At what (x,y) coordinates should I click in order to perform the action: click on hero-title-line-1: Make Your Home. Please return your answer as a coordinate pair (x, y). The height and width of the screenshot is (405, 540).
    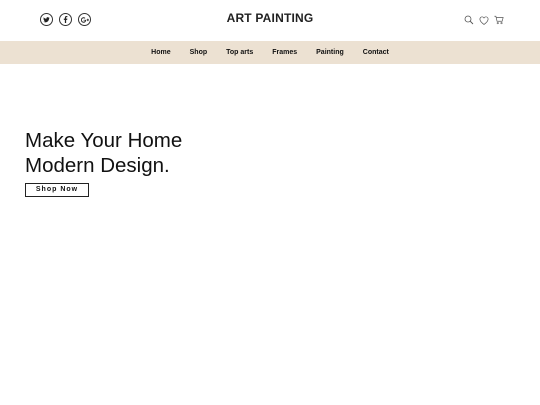
    Looking at the image, I should click on (104, 140).